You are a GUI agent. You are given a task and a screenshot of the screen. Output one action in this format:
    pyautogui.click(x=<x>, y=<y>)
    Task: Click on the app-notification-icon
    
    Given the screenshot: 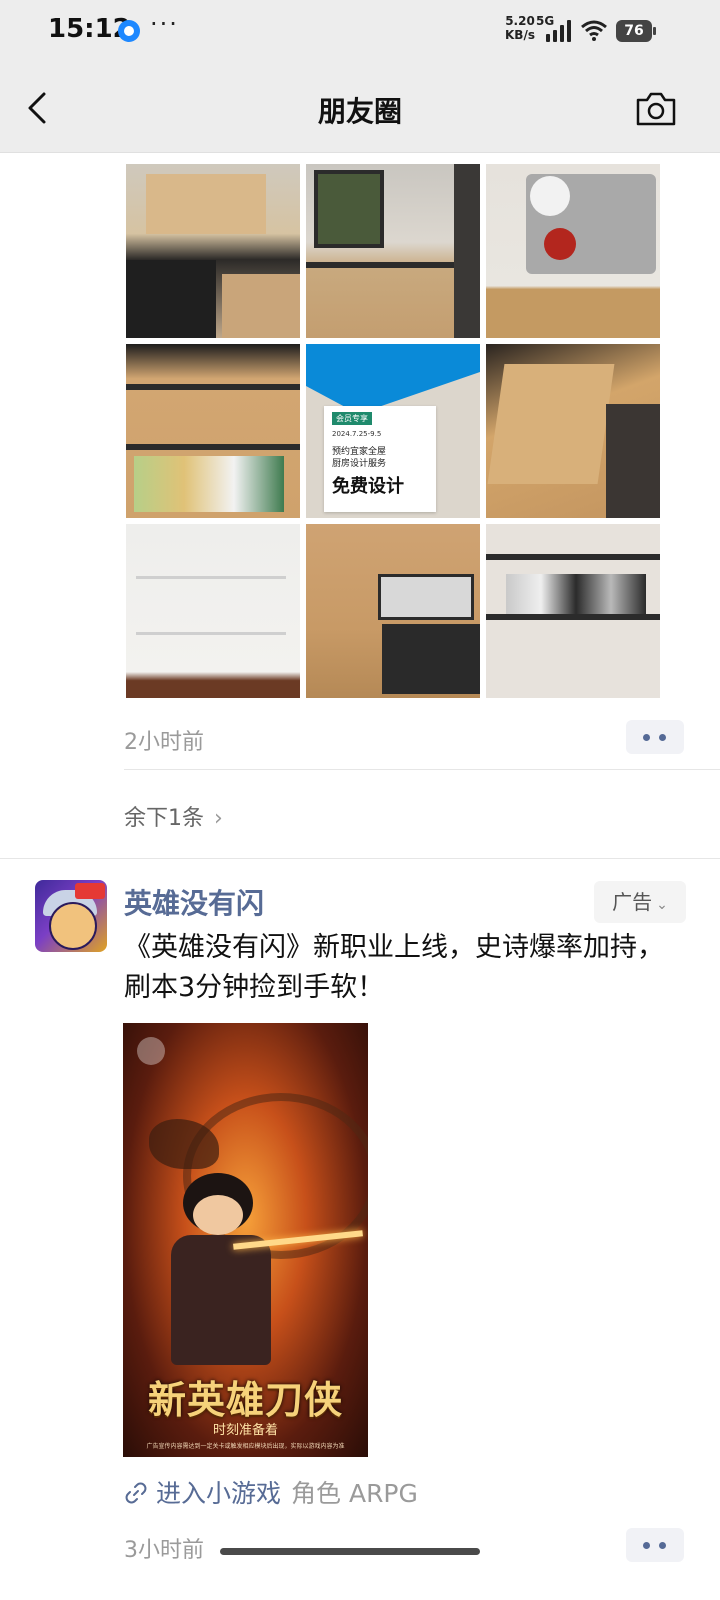 What is the action you would take?
    pyautogui.click(x=129, y=31)
    